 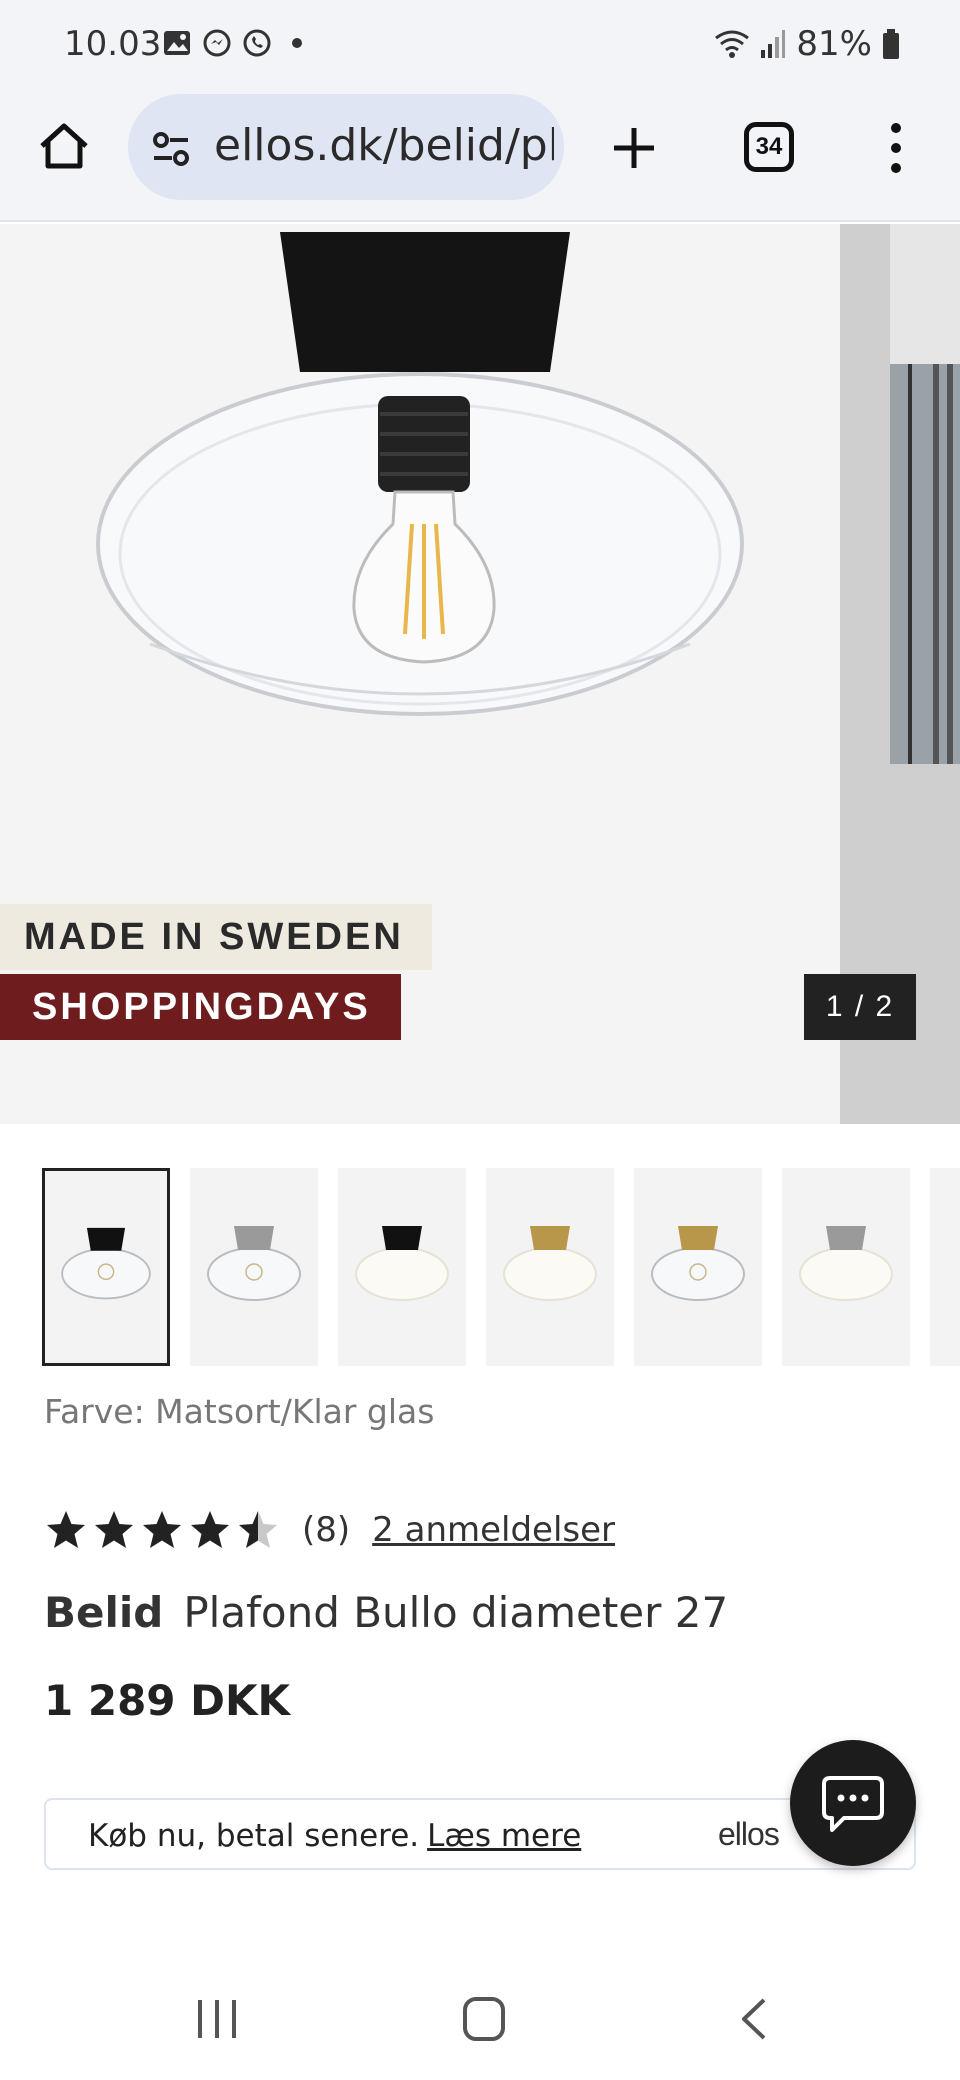 I want to click on pay-later-banner: Køb nu, betal senere. Læs mere ellos, so click(x=480, y=1834).